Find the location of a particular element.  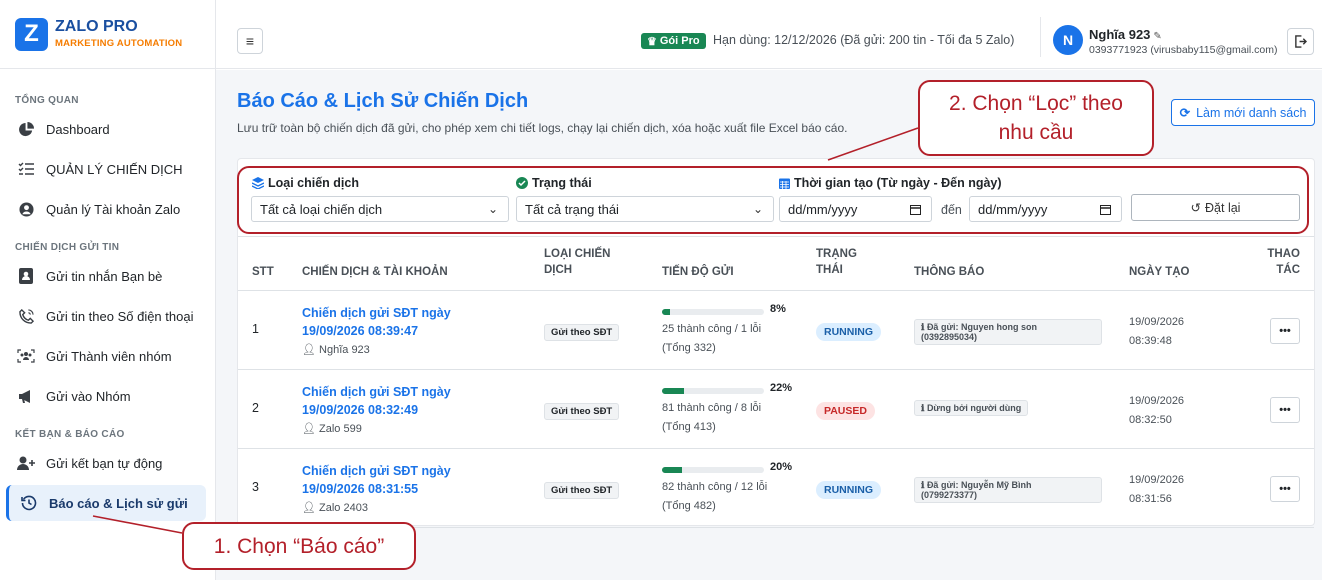

annotation-step-1: 1. Chọn “Báo cáo” is located at coordinates (299, 546).